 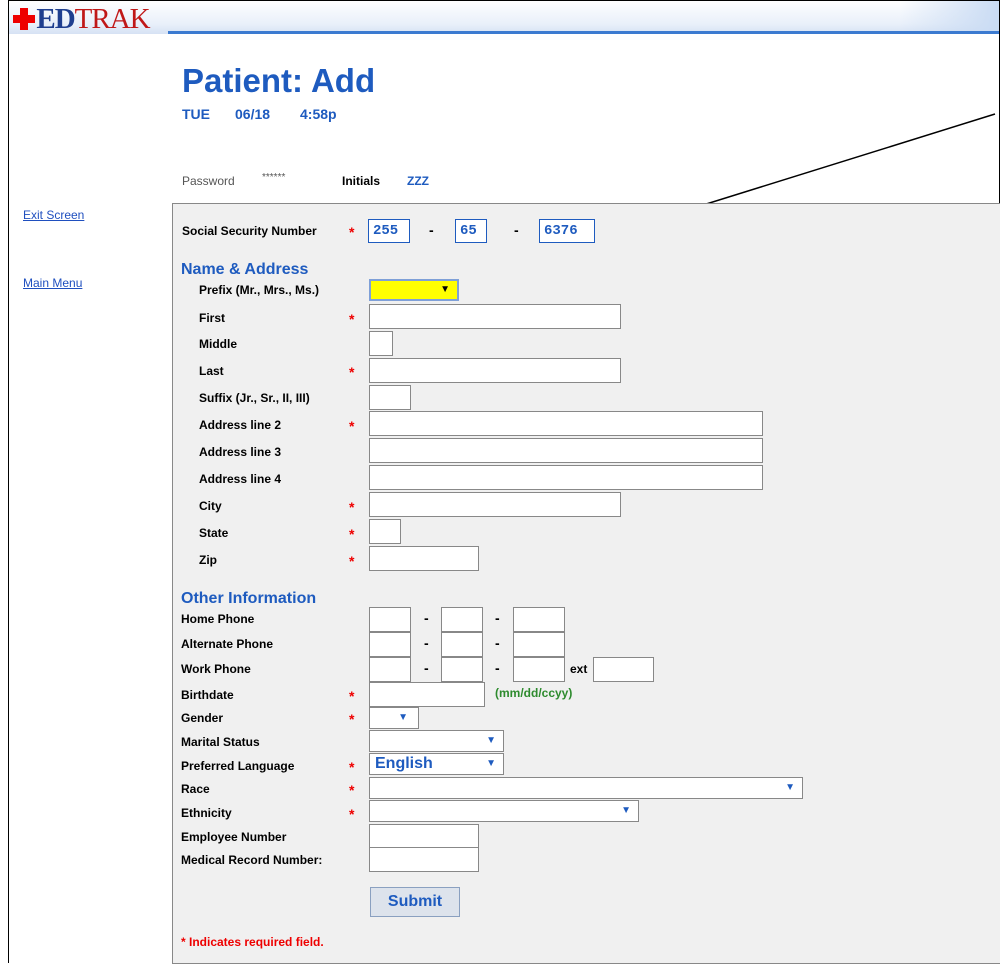 What do you see at coordinates (352, 319) in the screenshot?
I see `first-required-marker: *` at bounding box center [352, 319].